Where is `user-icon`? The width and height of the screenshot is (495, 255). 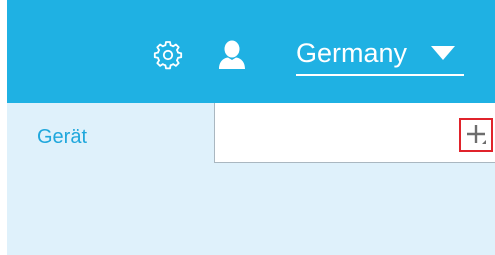 user-icon is located at coordinates (232, 54).